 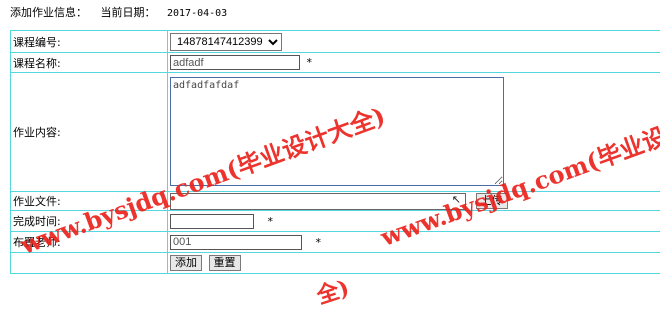 I want to click on content-label: 作业内容:, so click(x=89, y=132).